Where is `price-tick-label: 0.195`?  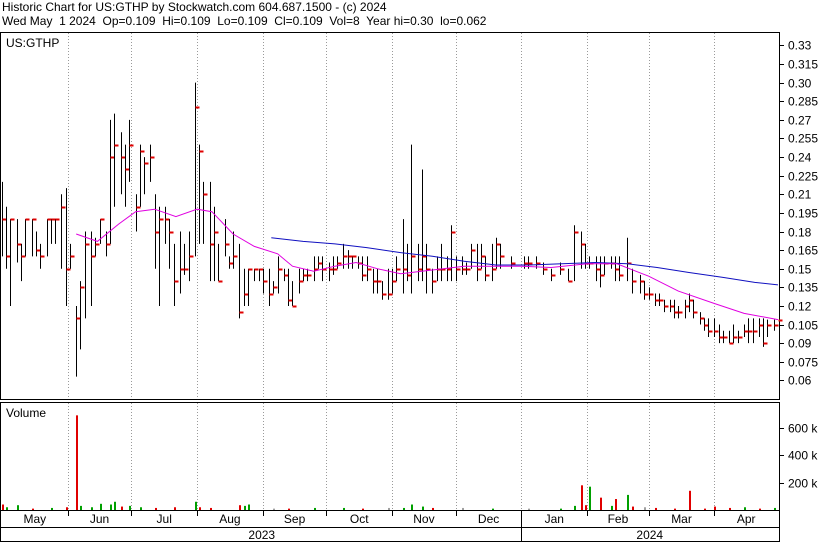 price-tick-label: 0.195 is located at coordinates (803, 214).